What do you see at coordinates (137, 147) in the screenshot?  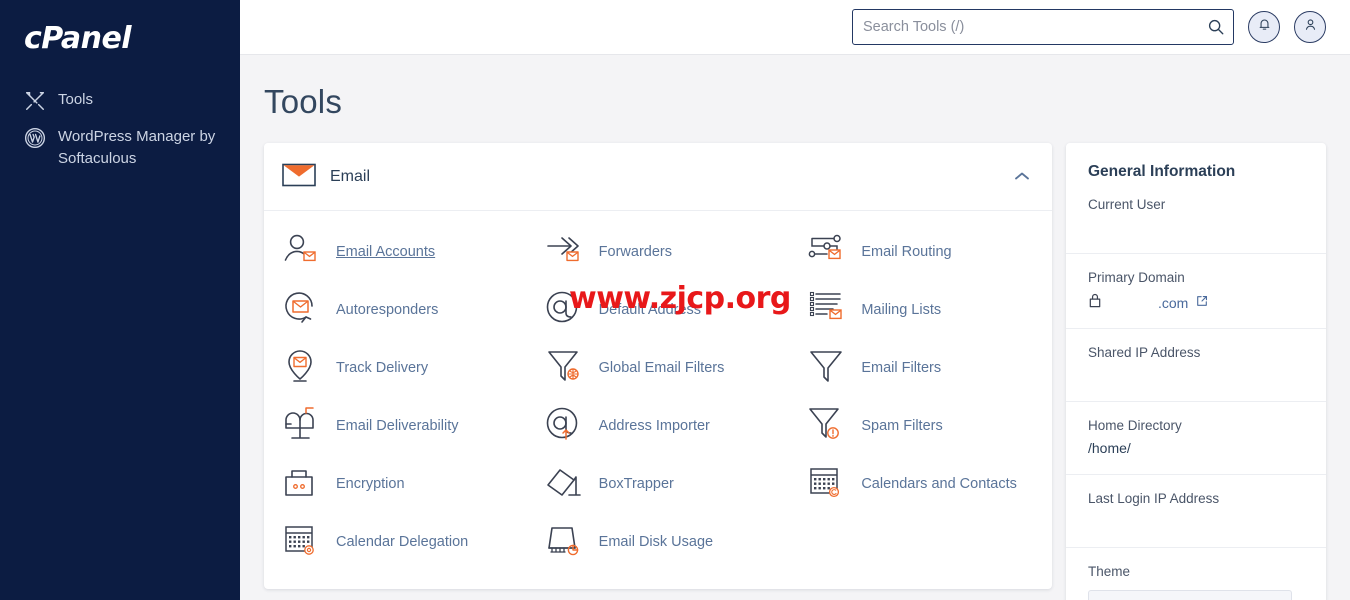 I see `sidebar-item-wordpress-manager-label: WordPress Manager by Softaculous` at bounding box center [137, 147].